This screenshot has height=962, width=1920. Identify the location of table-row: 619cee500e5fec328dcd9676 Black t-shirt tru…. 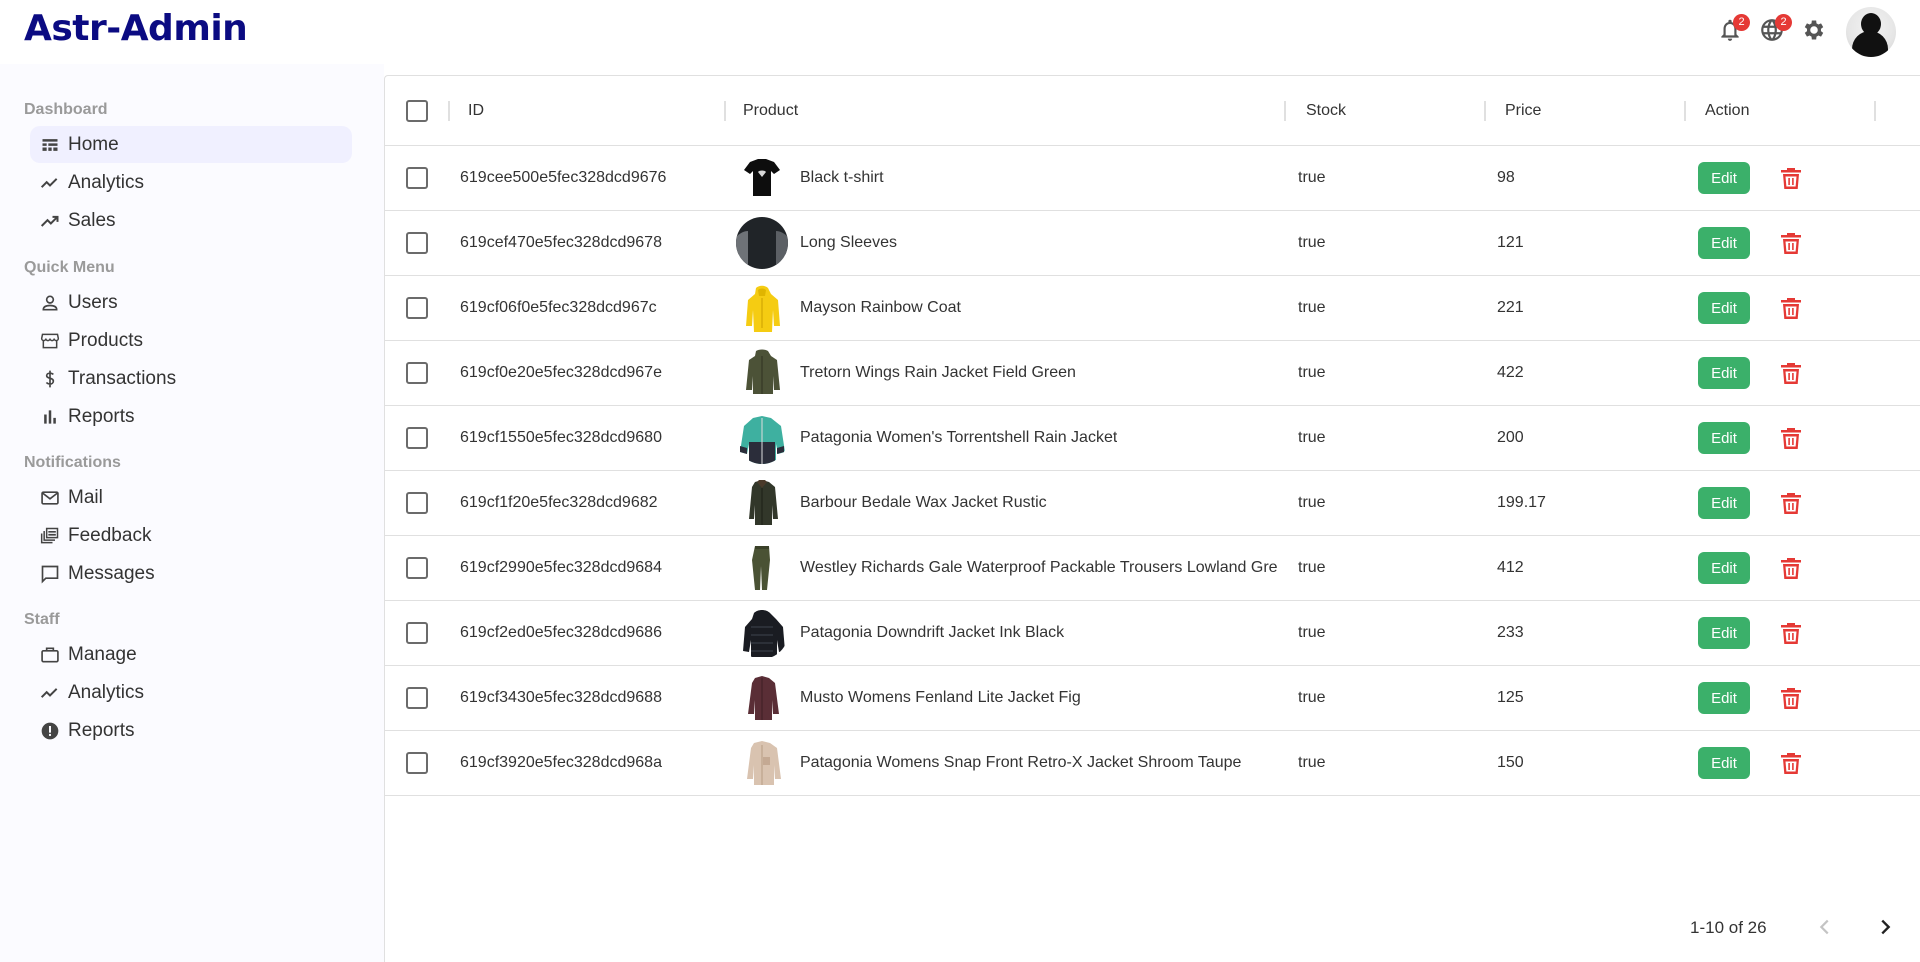
(1152, 178).